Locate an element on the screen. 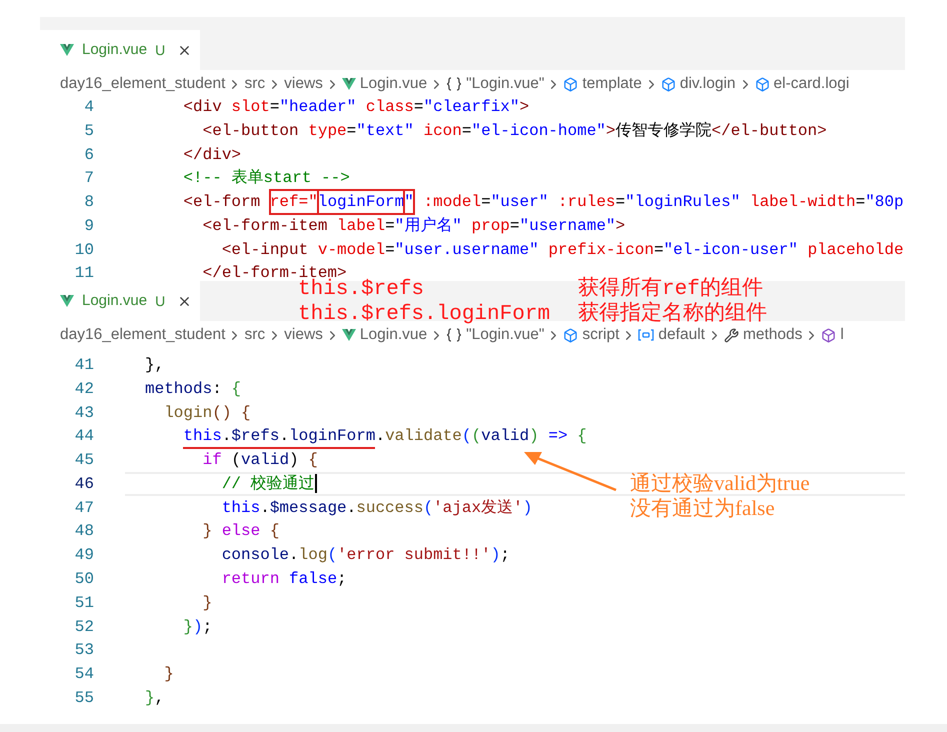  code-line: }); is located at coordinates (197, 627).